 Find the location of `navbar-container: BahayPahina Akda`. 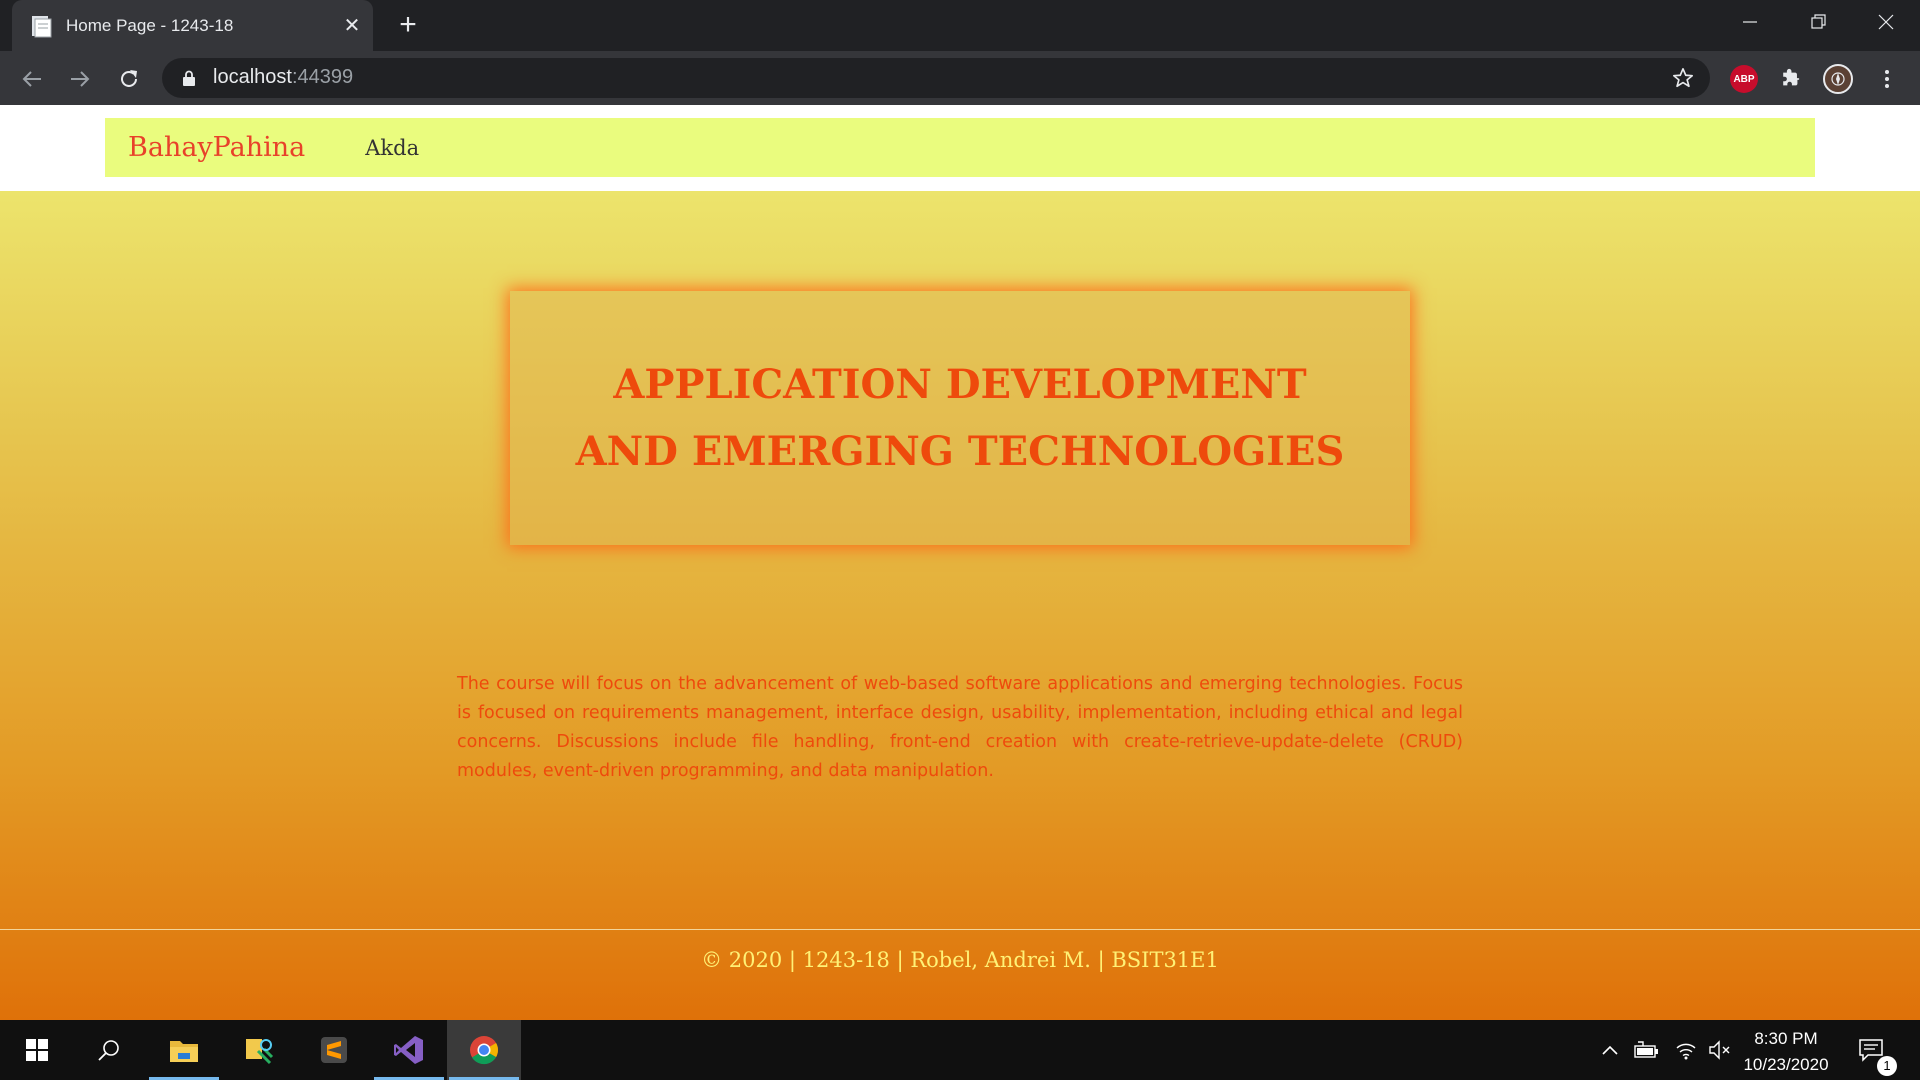

navbar-container: BahayPahina Akda is located at coordinates (960, 148).